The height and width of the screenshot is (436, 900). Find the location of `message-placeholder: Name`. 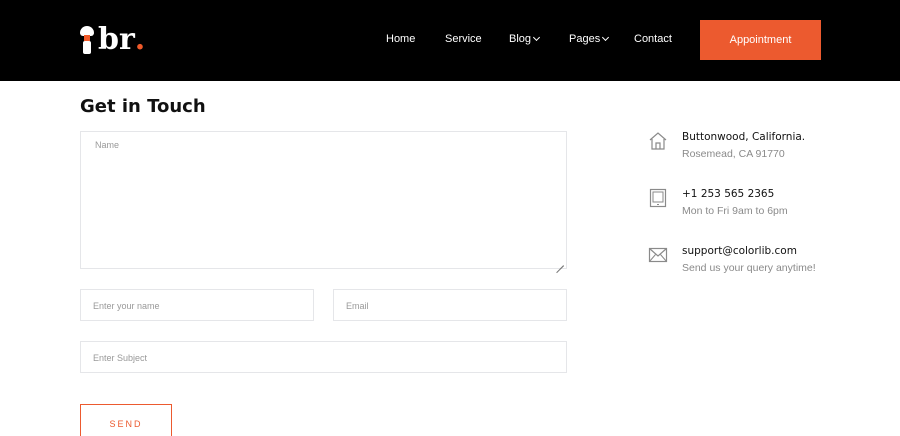

message-placeholder: Name is located at coordinates (107, 145).